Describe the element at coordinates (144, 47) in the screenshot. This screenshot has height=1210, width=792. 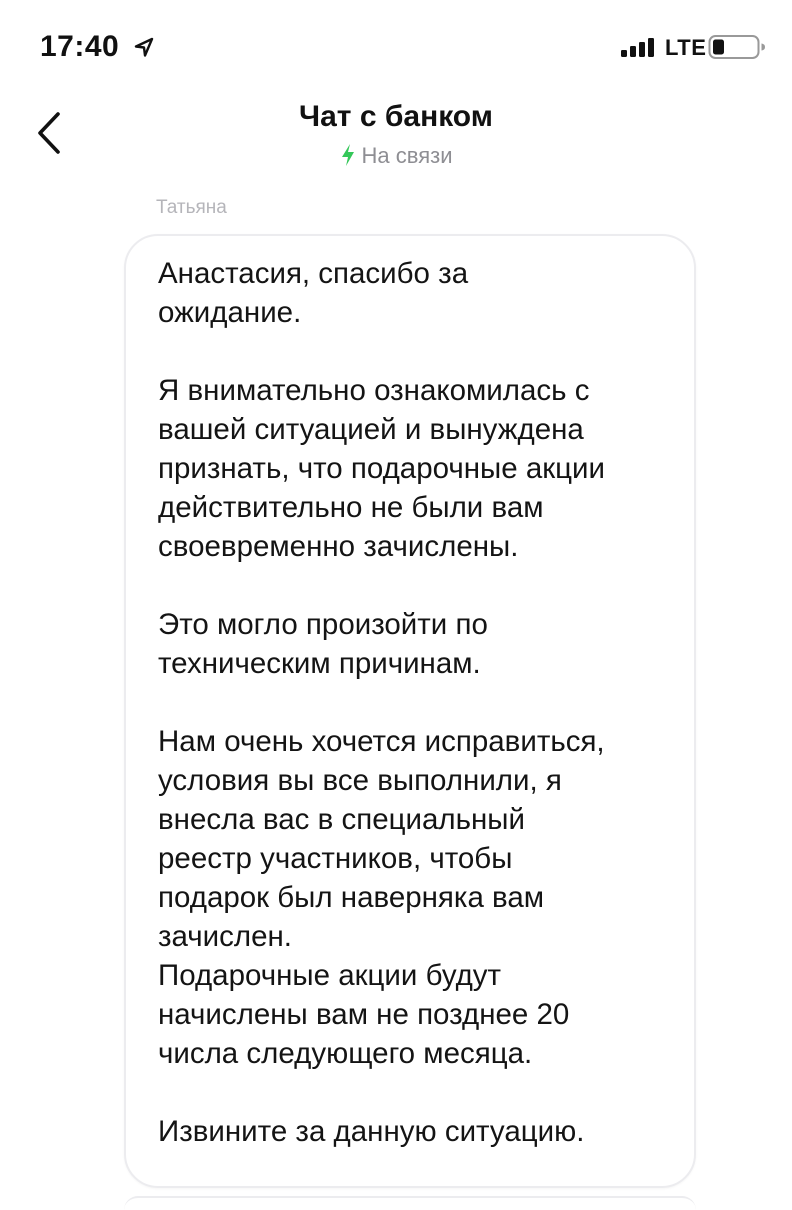
I see `location-arrow-icon` at that location.